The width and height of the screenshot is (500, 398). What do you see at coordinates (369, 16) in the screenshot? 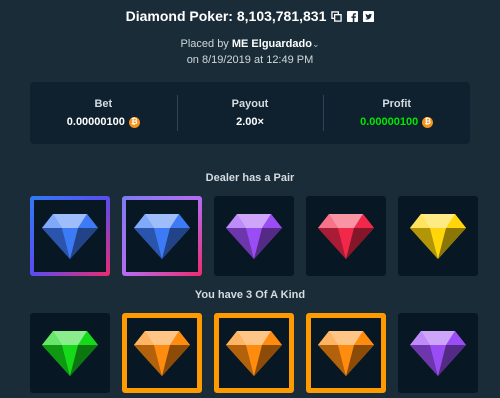
I see `twitter-icon` at bounding box center [369, 16].